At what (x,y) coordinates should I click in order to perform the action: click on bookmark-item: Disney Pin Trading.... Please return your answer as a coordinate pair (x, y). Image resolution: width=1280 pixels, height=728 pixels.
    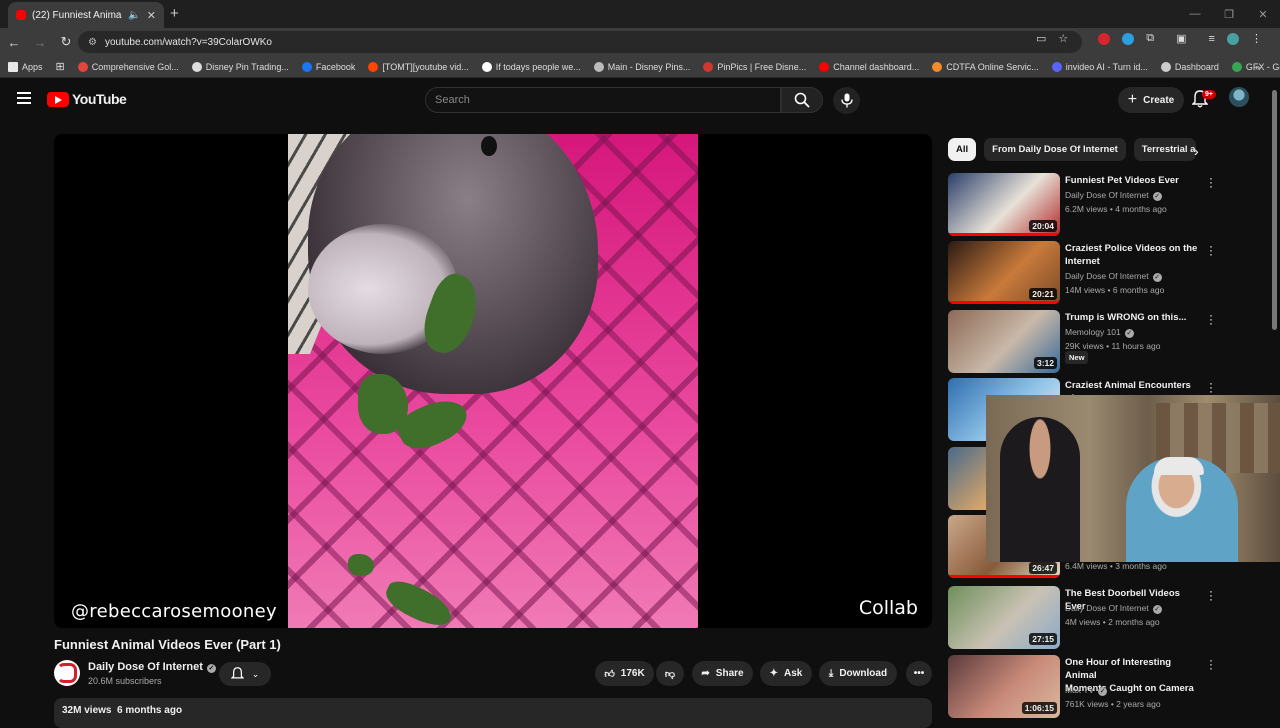
    Looking at the image, I should click on (240, 66).